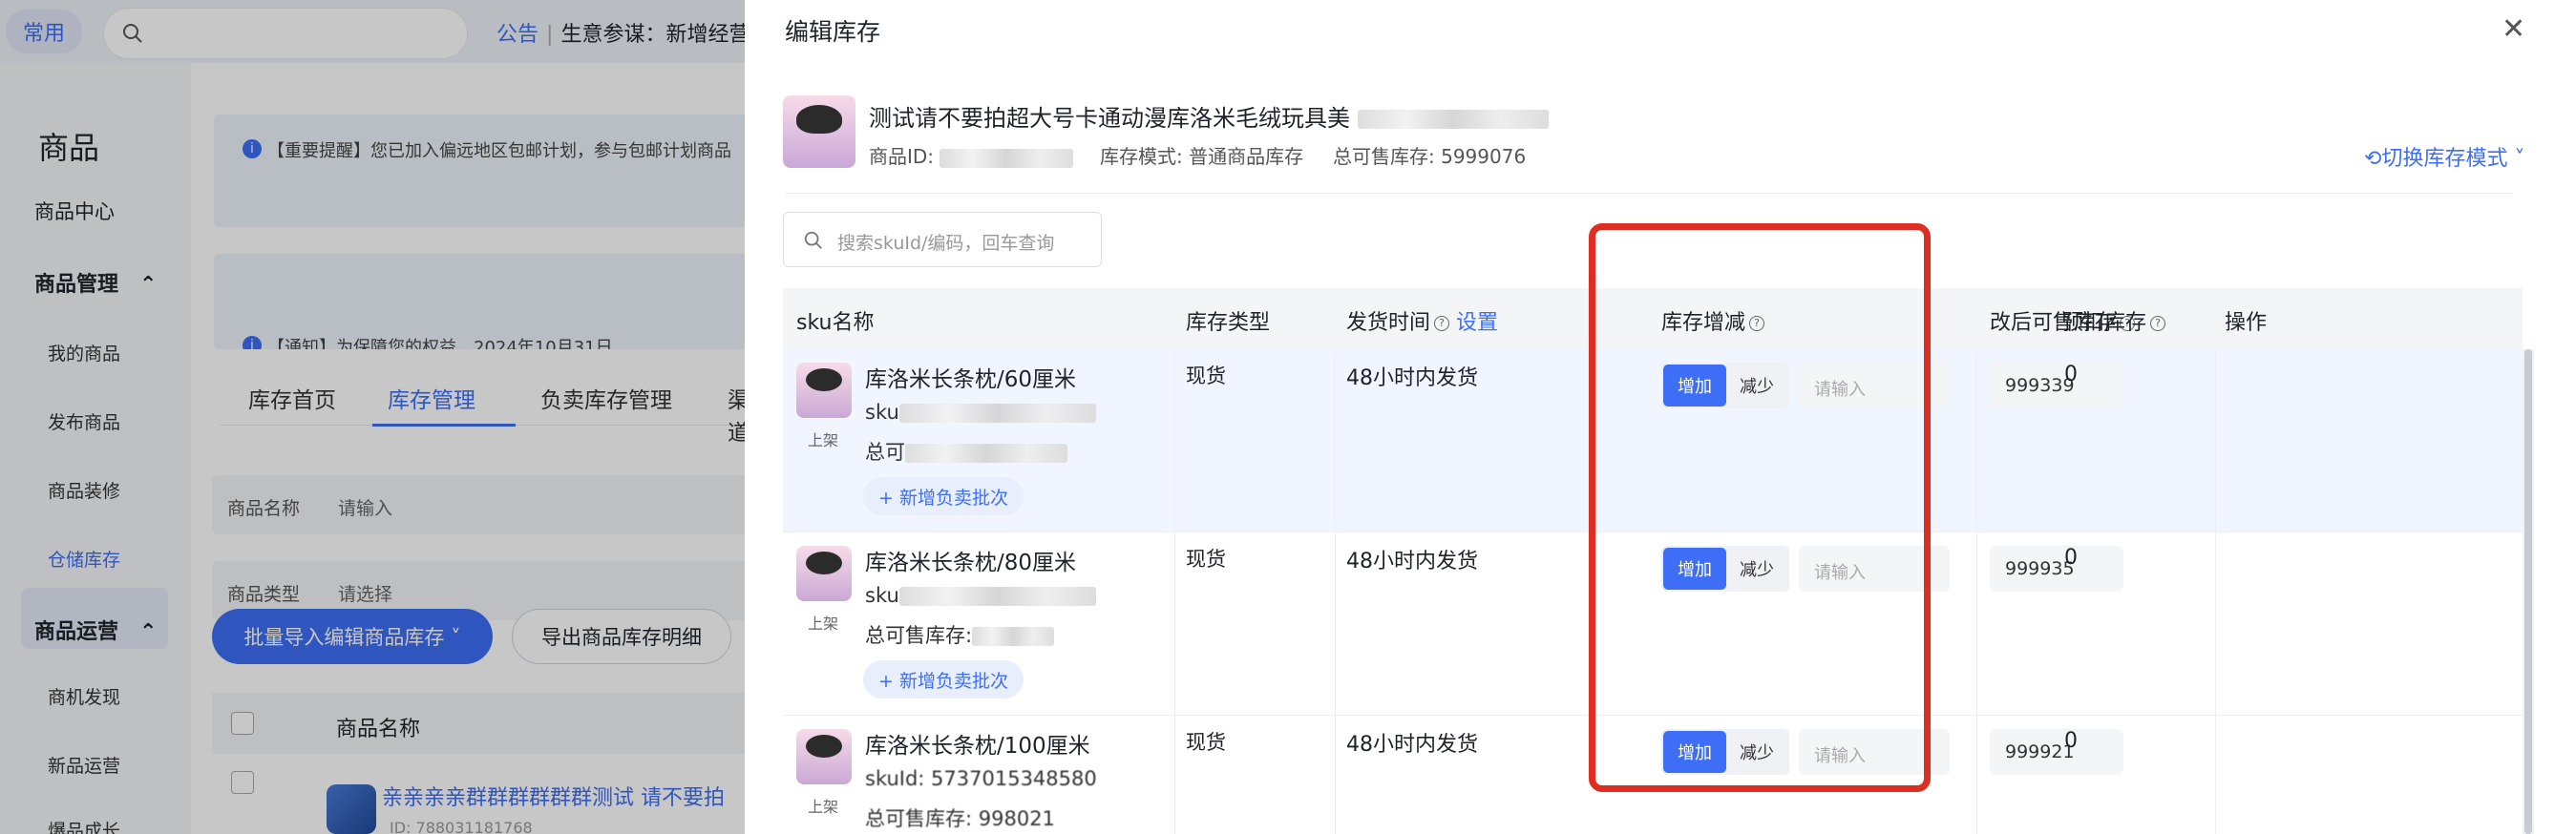 This screenshot has height=834, width=2576. Describe the element at coordinates (1760, 507) in the screenshot. I see `highlight-box` at that location.